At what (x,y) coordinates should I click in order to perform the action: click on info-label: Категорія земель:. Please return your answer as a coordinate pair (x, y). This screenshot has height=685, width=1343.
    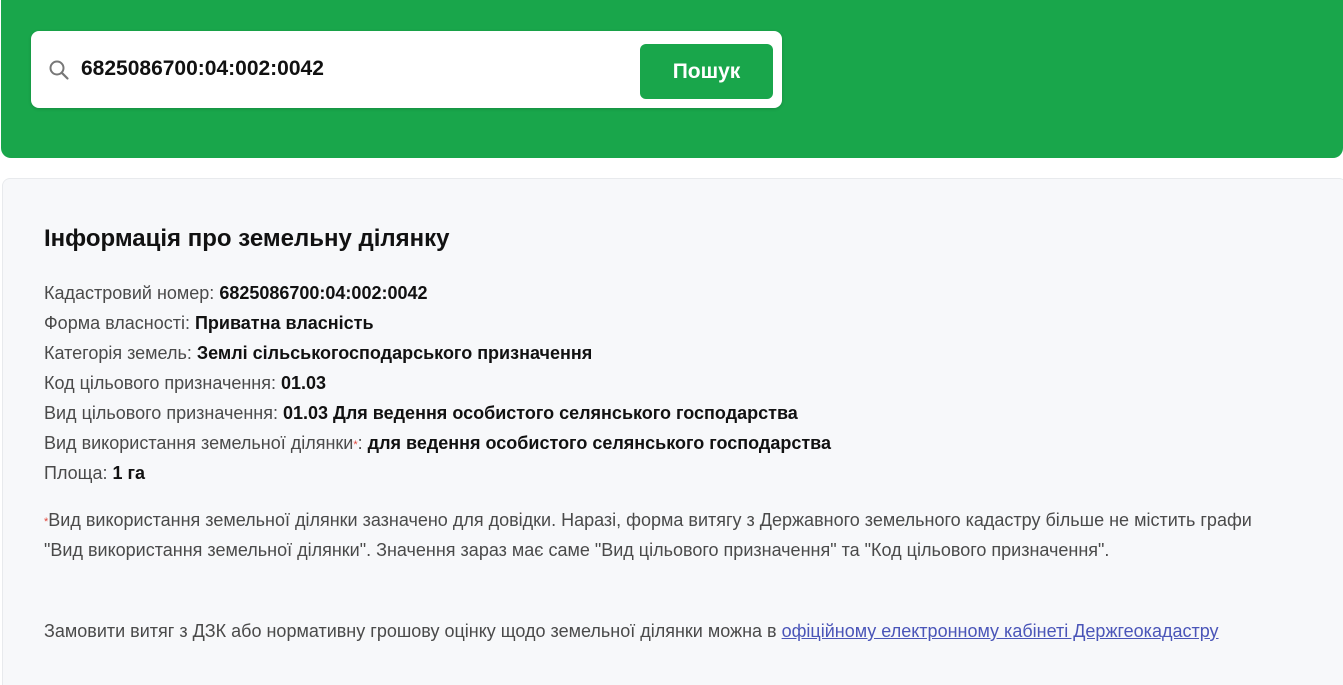
    Looking at the image, I should click on (118, 353).